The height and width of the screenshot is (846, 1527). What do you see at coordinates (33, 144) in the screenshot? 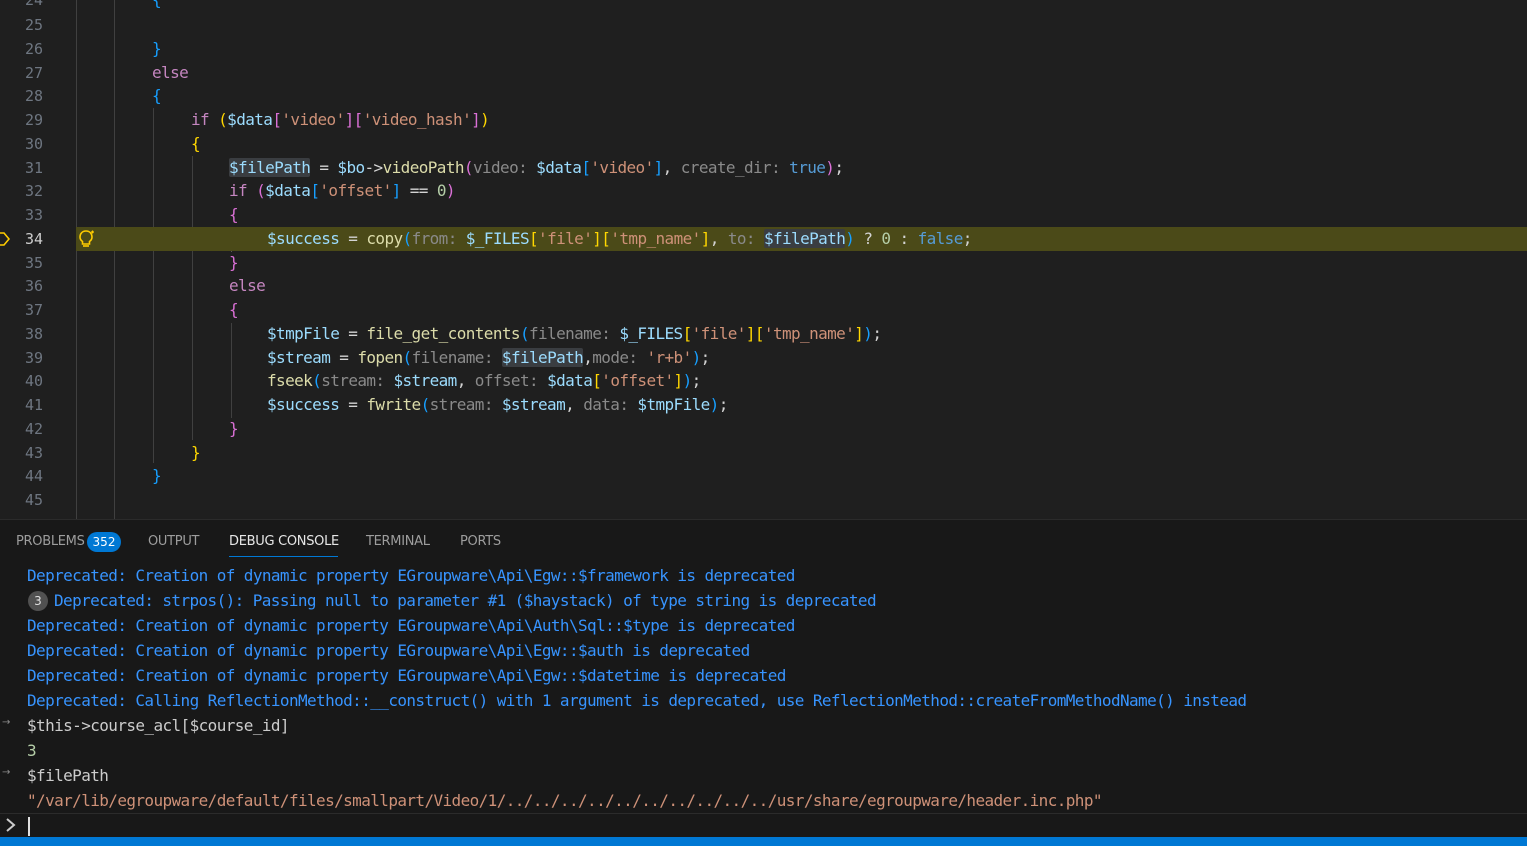
I see `line-number: 30` at bounding box center [33, 144].